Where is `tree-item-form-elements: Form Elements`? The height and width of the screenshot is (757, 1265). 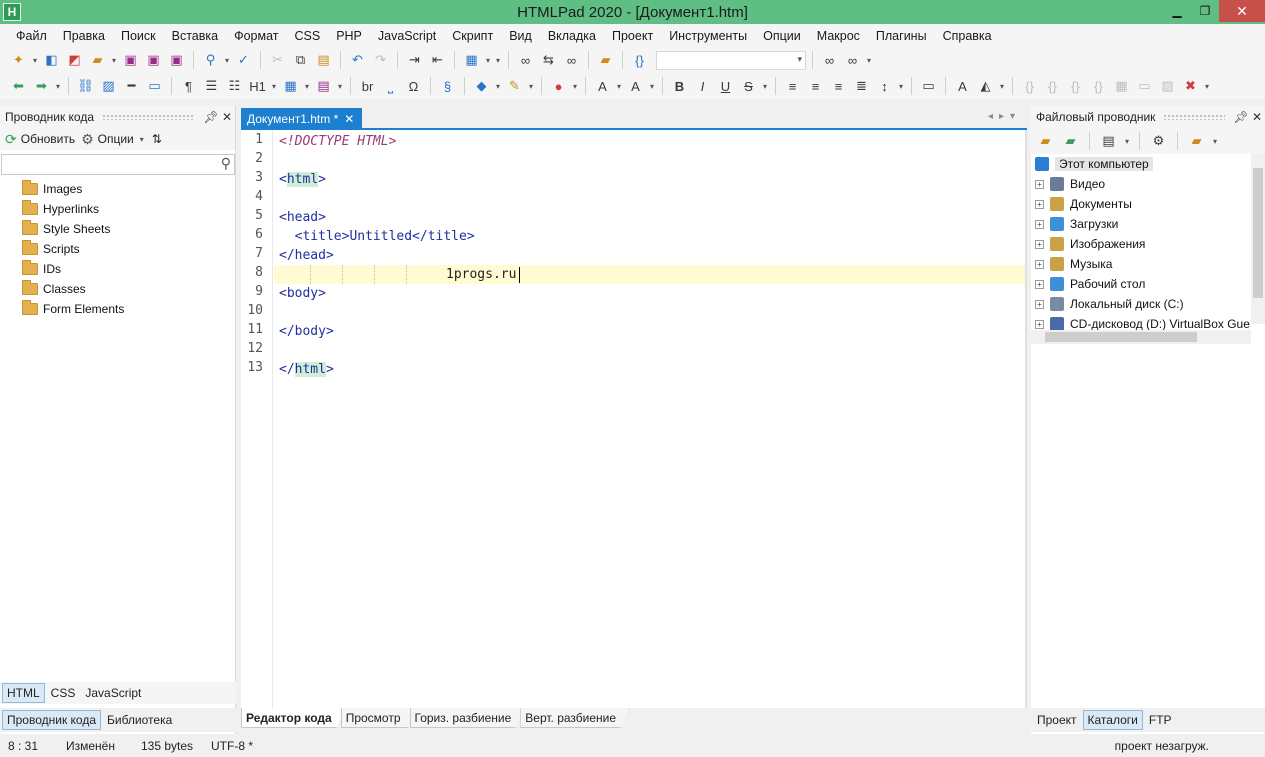 tree-item-form-elements: Form Elements is located at coordinates (117, 309).